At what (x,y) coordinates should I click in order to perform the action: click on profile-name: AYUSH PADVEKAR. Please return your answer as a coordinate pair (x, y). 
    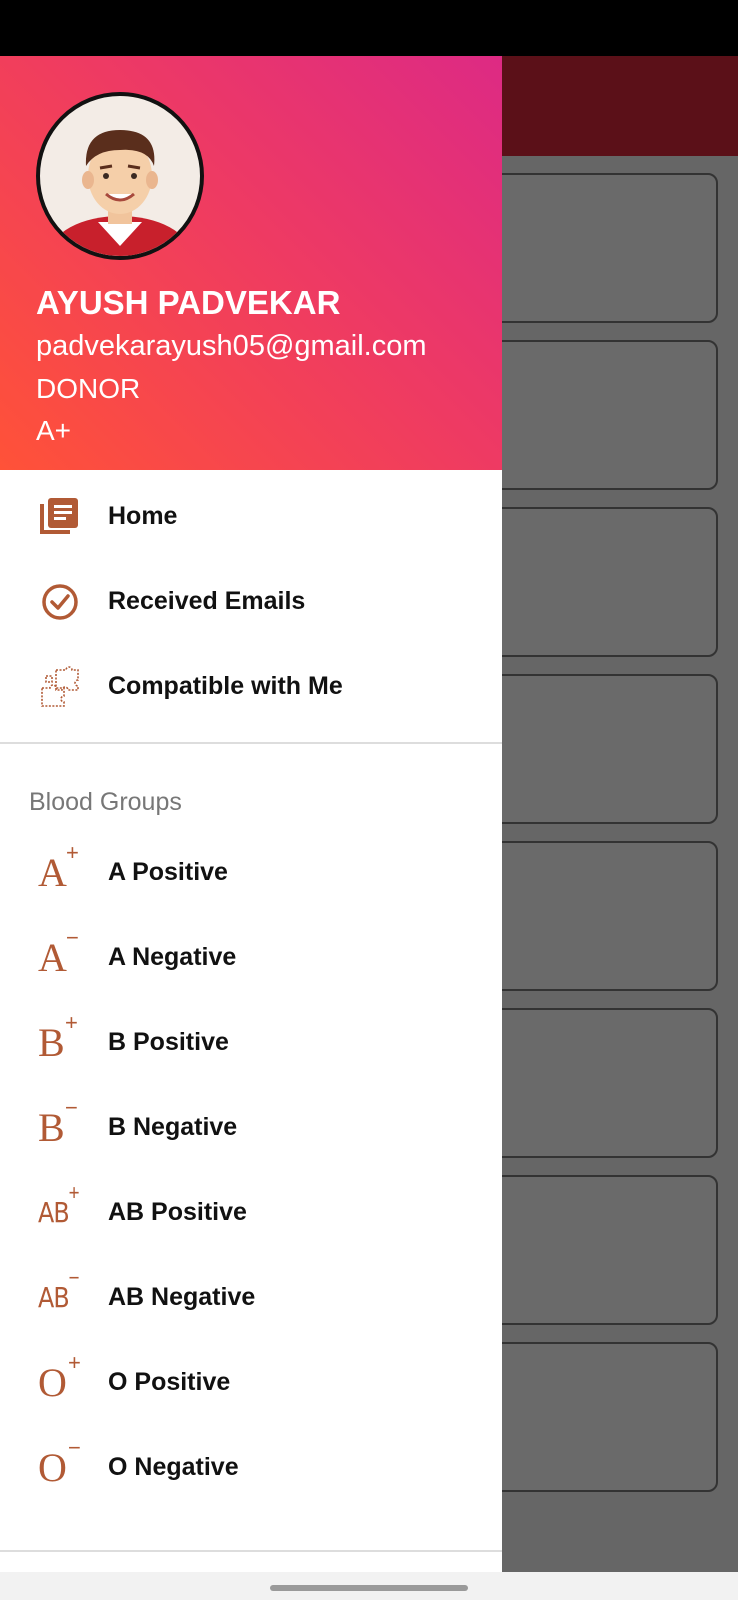
    Looking at the image, I should click on (188, 302).